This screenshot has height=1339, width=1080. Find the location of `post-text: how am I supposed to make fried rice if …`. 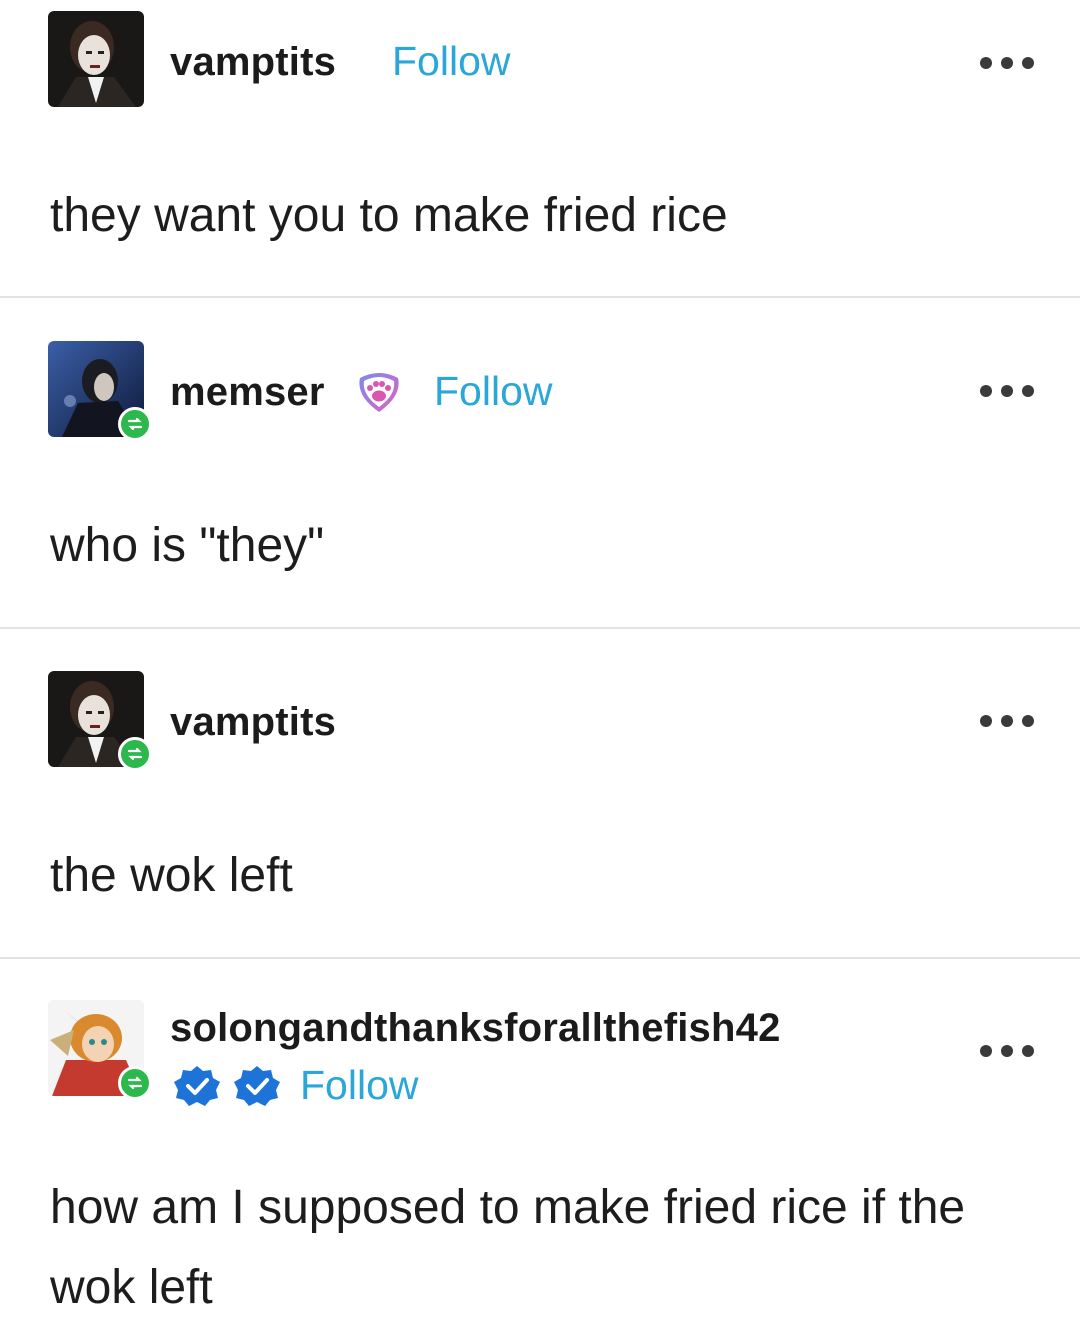

post-text: how am I supposed to make fried rice if … is located at coordinates (508, 1247).